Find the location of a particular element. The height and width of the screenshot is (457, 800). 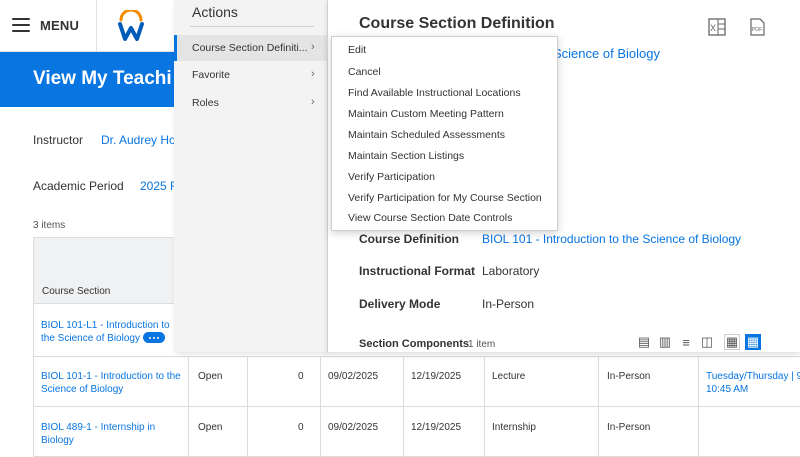

workday-logo-icon is located at coordinates (131, 26).